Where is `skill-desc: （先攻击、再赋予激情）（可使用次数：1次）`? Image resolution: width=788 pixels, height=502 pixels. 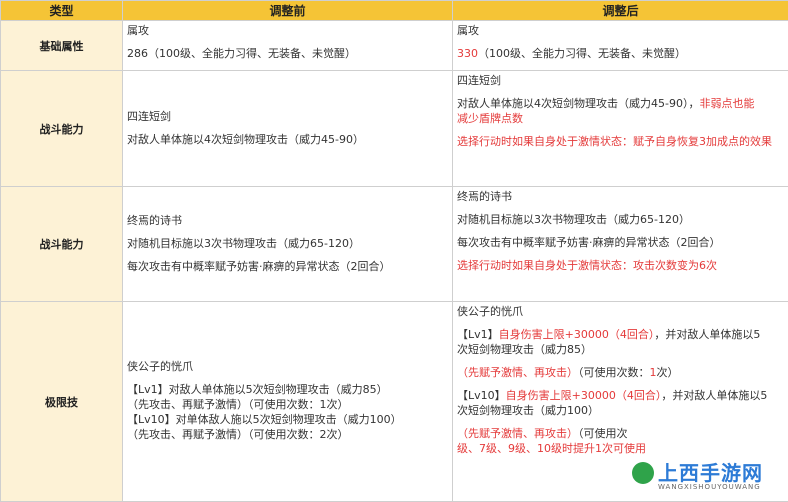
skill-desc: （先攻击、再赋予激情）（可使用次数：1次） is located at coordinates (287, 404).